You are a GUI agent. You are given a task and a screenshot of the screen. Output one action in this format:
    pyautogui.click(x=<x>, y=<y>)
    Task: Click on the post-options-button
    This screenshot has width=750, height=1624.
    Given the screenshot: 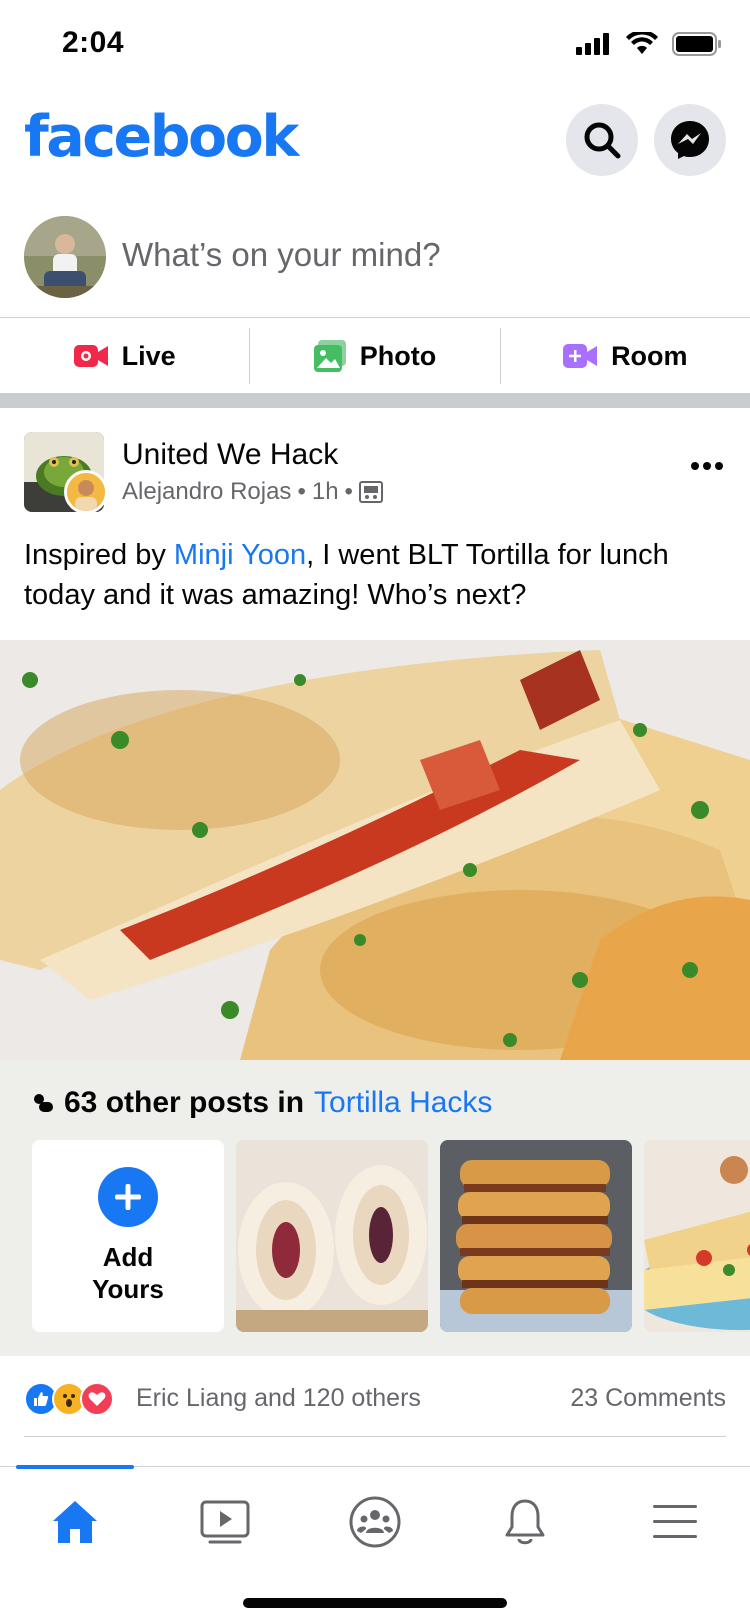 What is the action you would take?
    pyautogui.click(x=707, y=467)
    